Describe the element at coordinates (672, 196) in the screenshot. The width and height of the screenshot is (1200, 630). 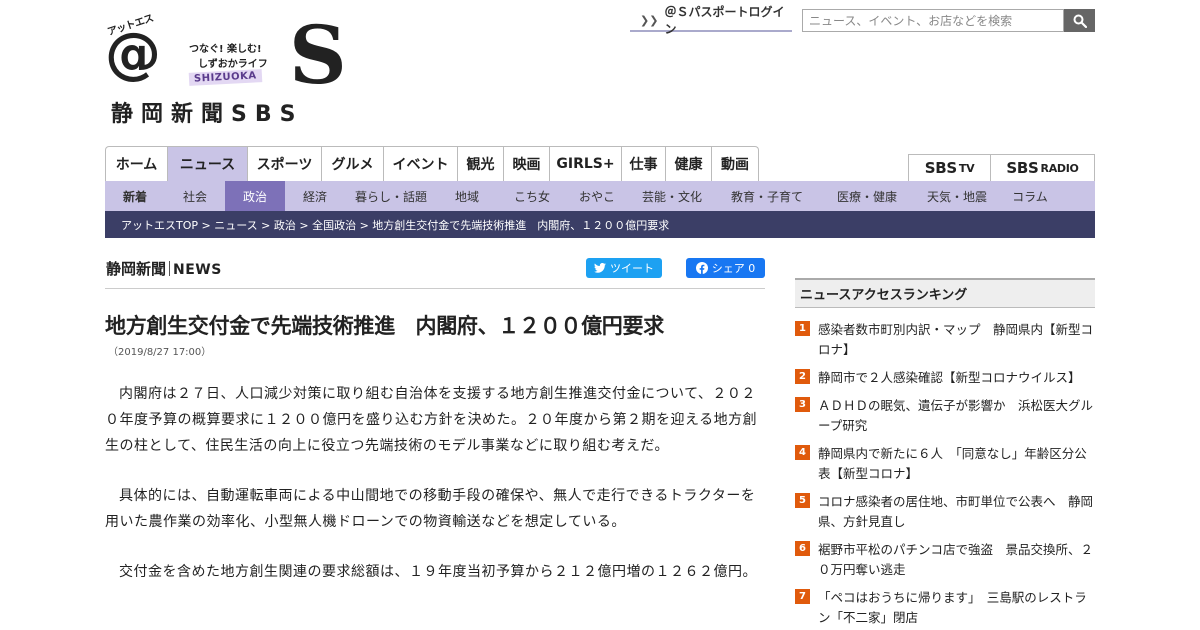
I see `sub-nav-entertainment: 芸能・文化` at that location.